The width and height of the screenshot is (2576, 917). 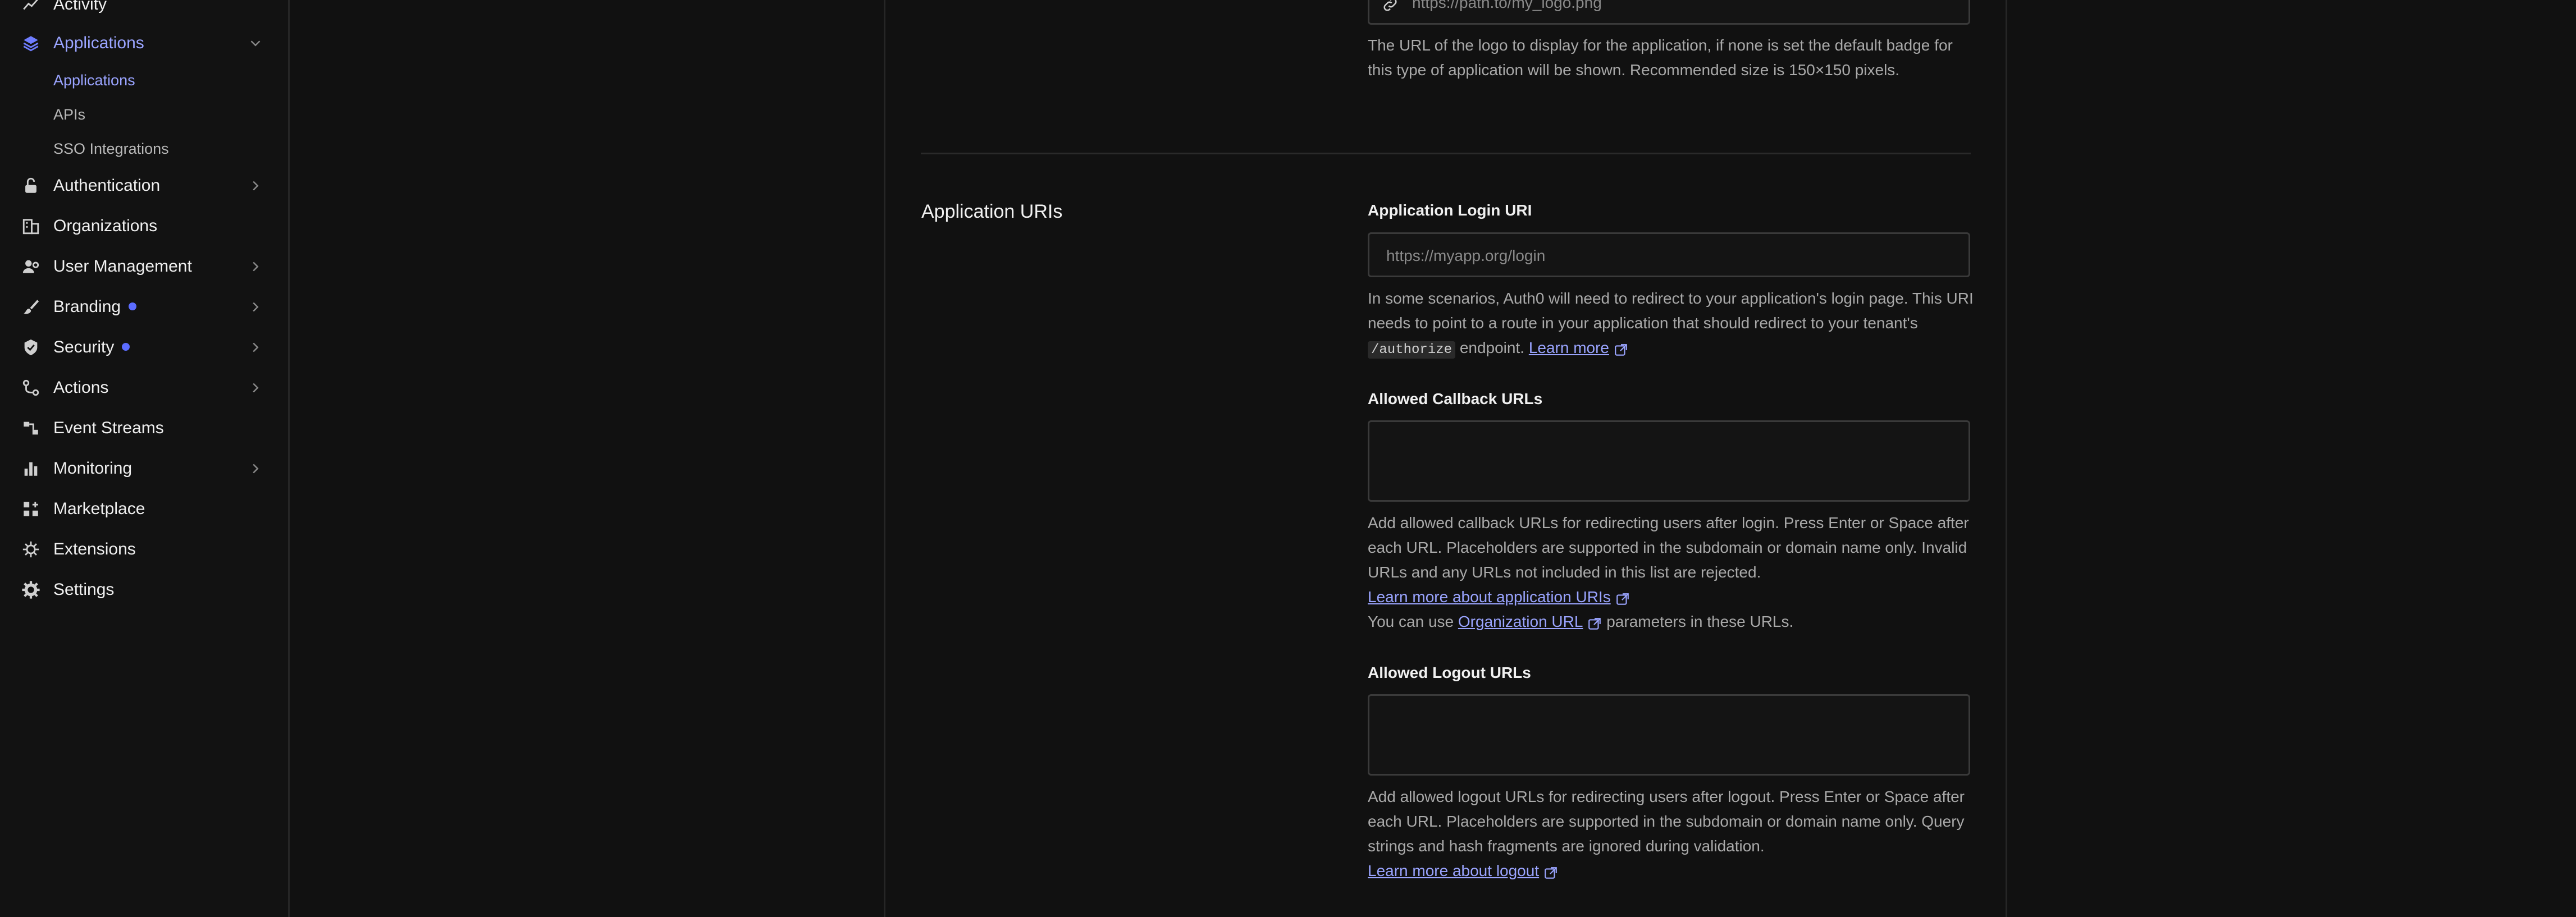 I want to click on users-icon, so click(x=30, y=266).